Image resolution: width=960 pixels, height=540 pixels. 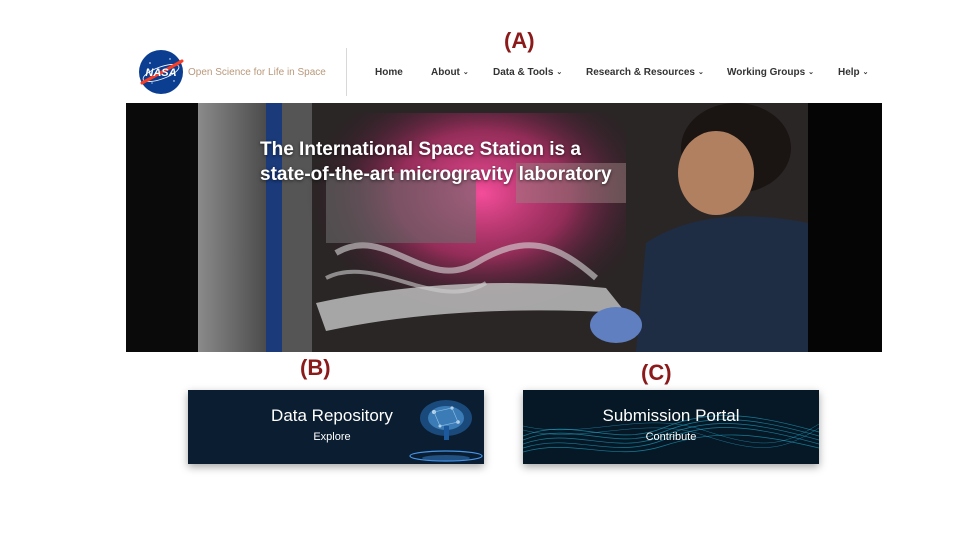 I want to click on site-logo: NASA Open Science for Life in Space, so click(x=242, y=72).